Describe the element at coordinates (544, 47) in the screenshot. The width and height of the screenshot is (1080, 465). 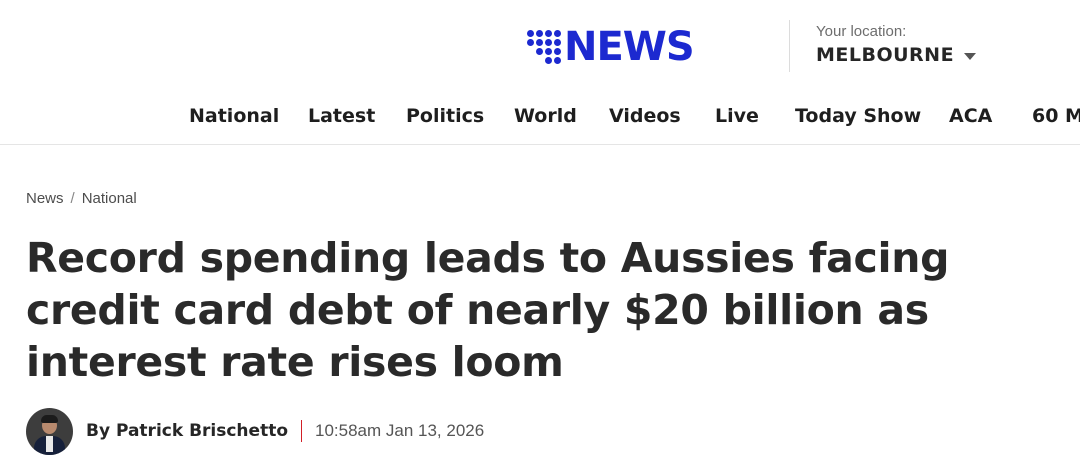
I see `nine-dots-icon` at that location.